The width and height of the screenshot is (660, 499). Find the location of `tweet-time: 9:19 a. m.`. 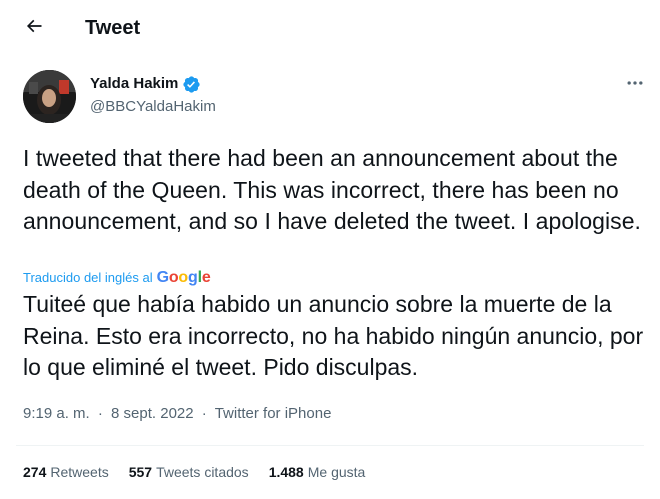

tweet-time: 9:19 a. m. is located at coordinates (56, 413).